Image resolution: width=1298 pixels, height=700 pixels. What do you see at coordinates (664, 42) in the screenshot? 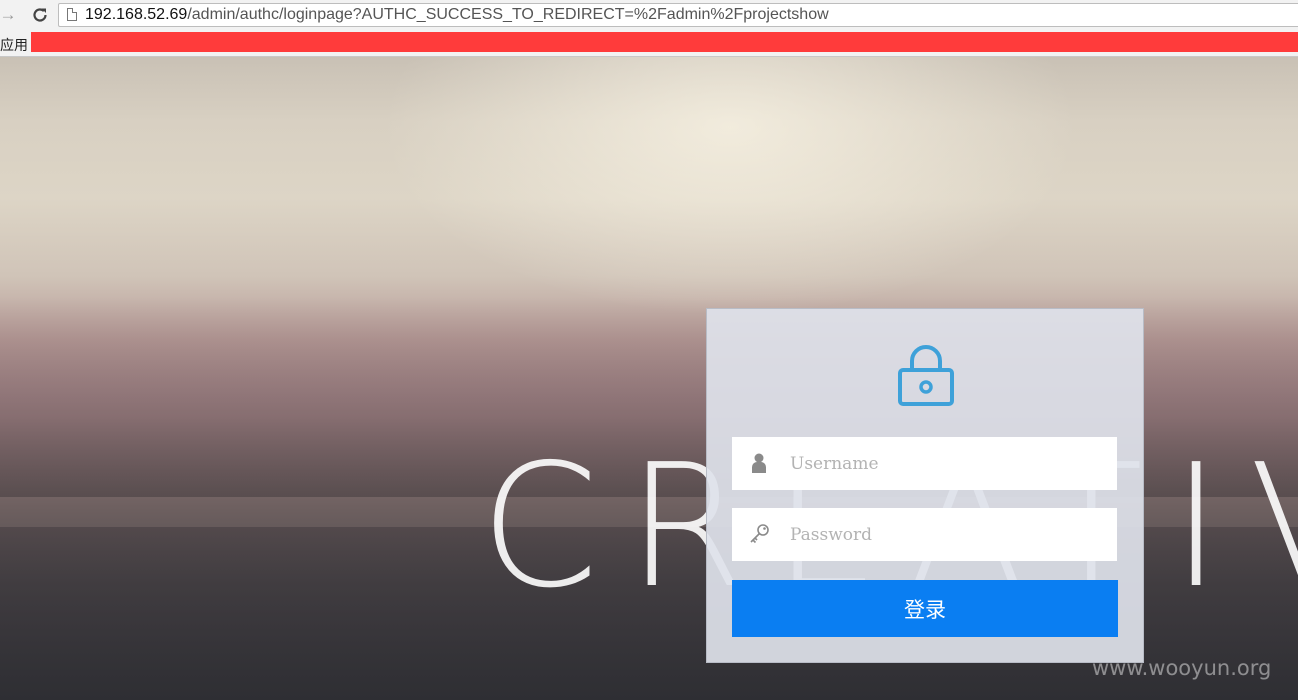
I see `redaction-bar` at bounding box center [664, 42].